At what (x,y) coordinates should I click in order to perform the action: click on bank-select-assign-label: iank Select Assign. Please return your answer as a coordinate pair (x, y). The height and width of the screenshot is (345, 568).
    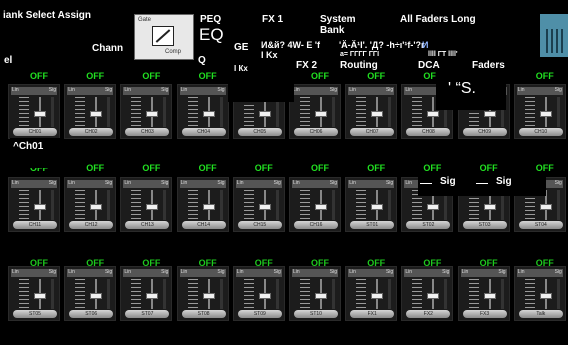
    Looking at the image, I should click on (47, 15).